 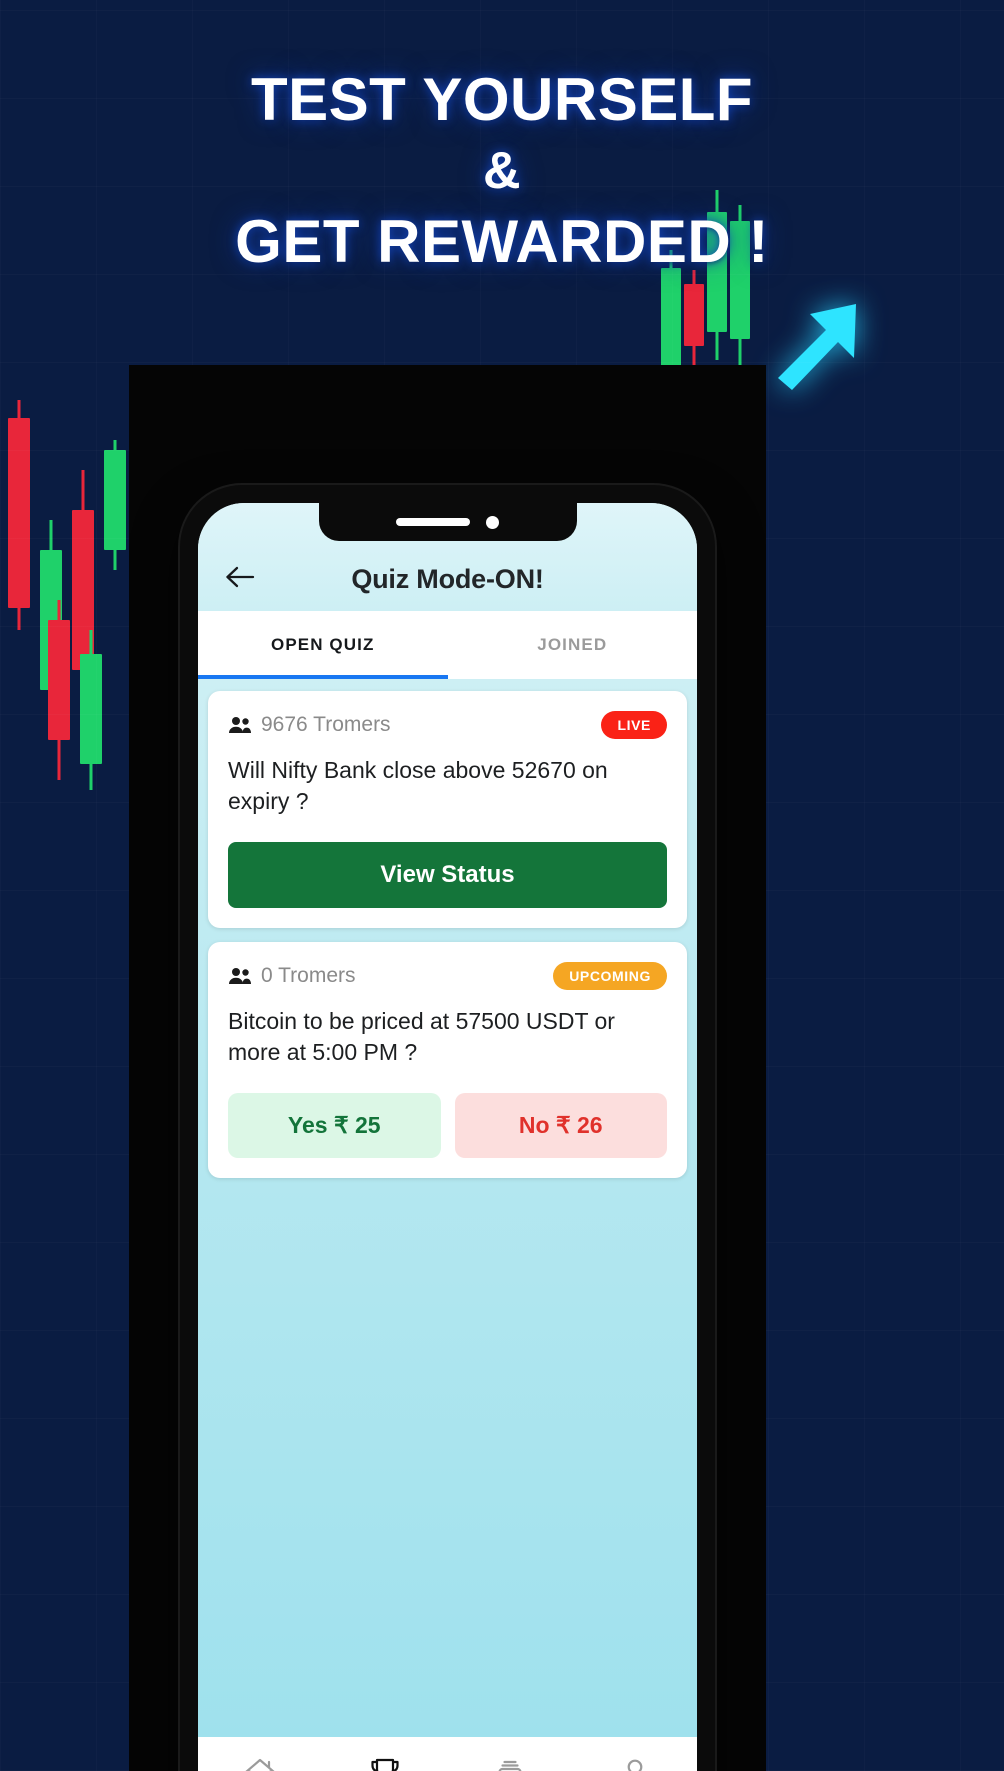 I want to click on phone-notch, so click(x=447, y=522).